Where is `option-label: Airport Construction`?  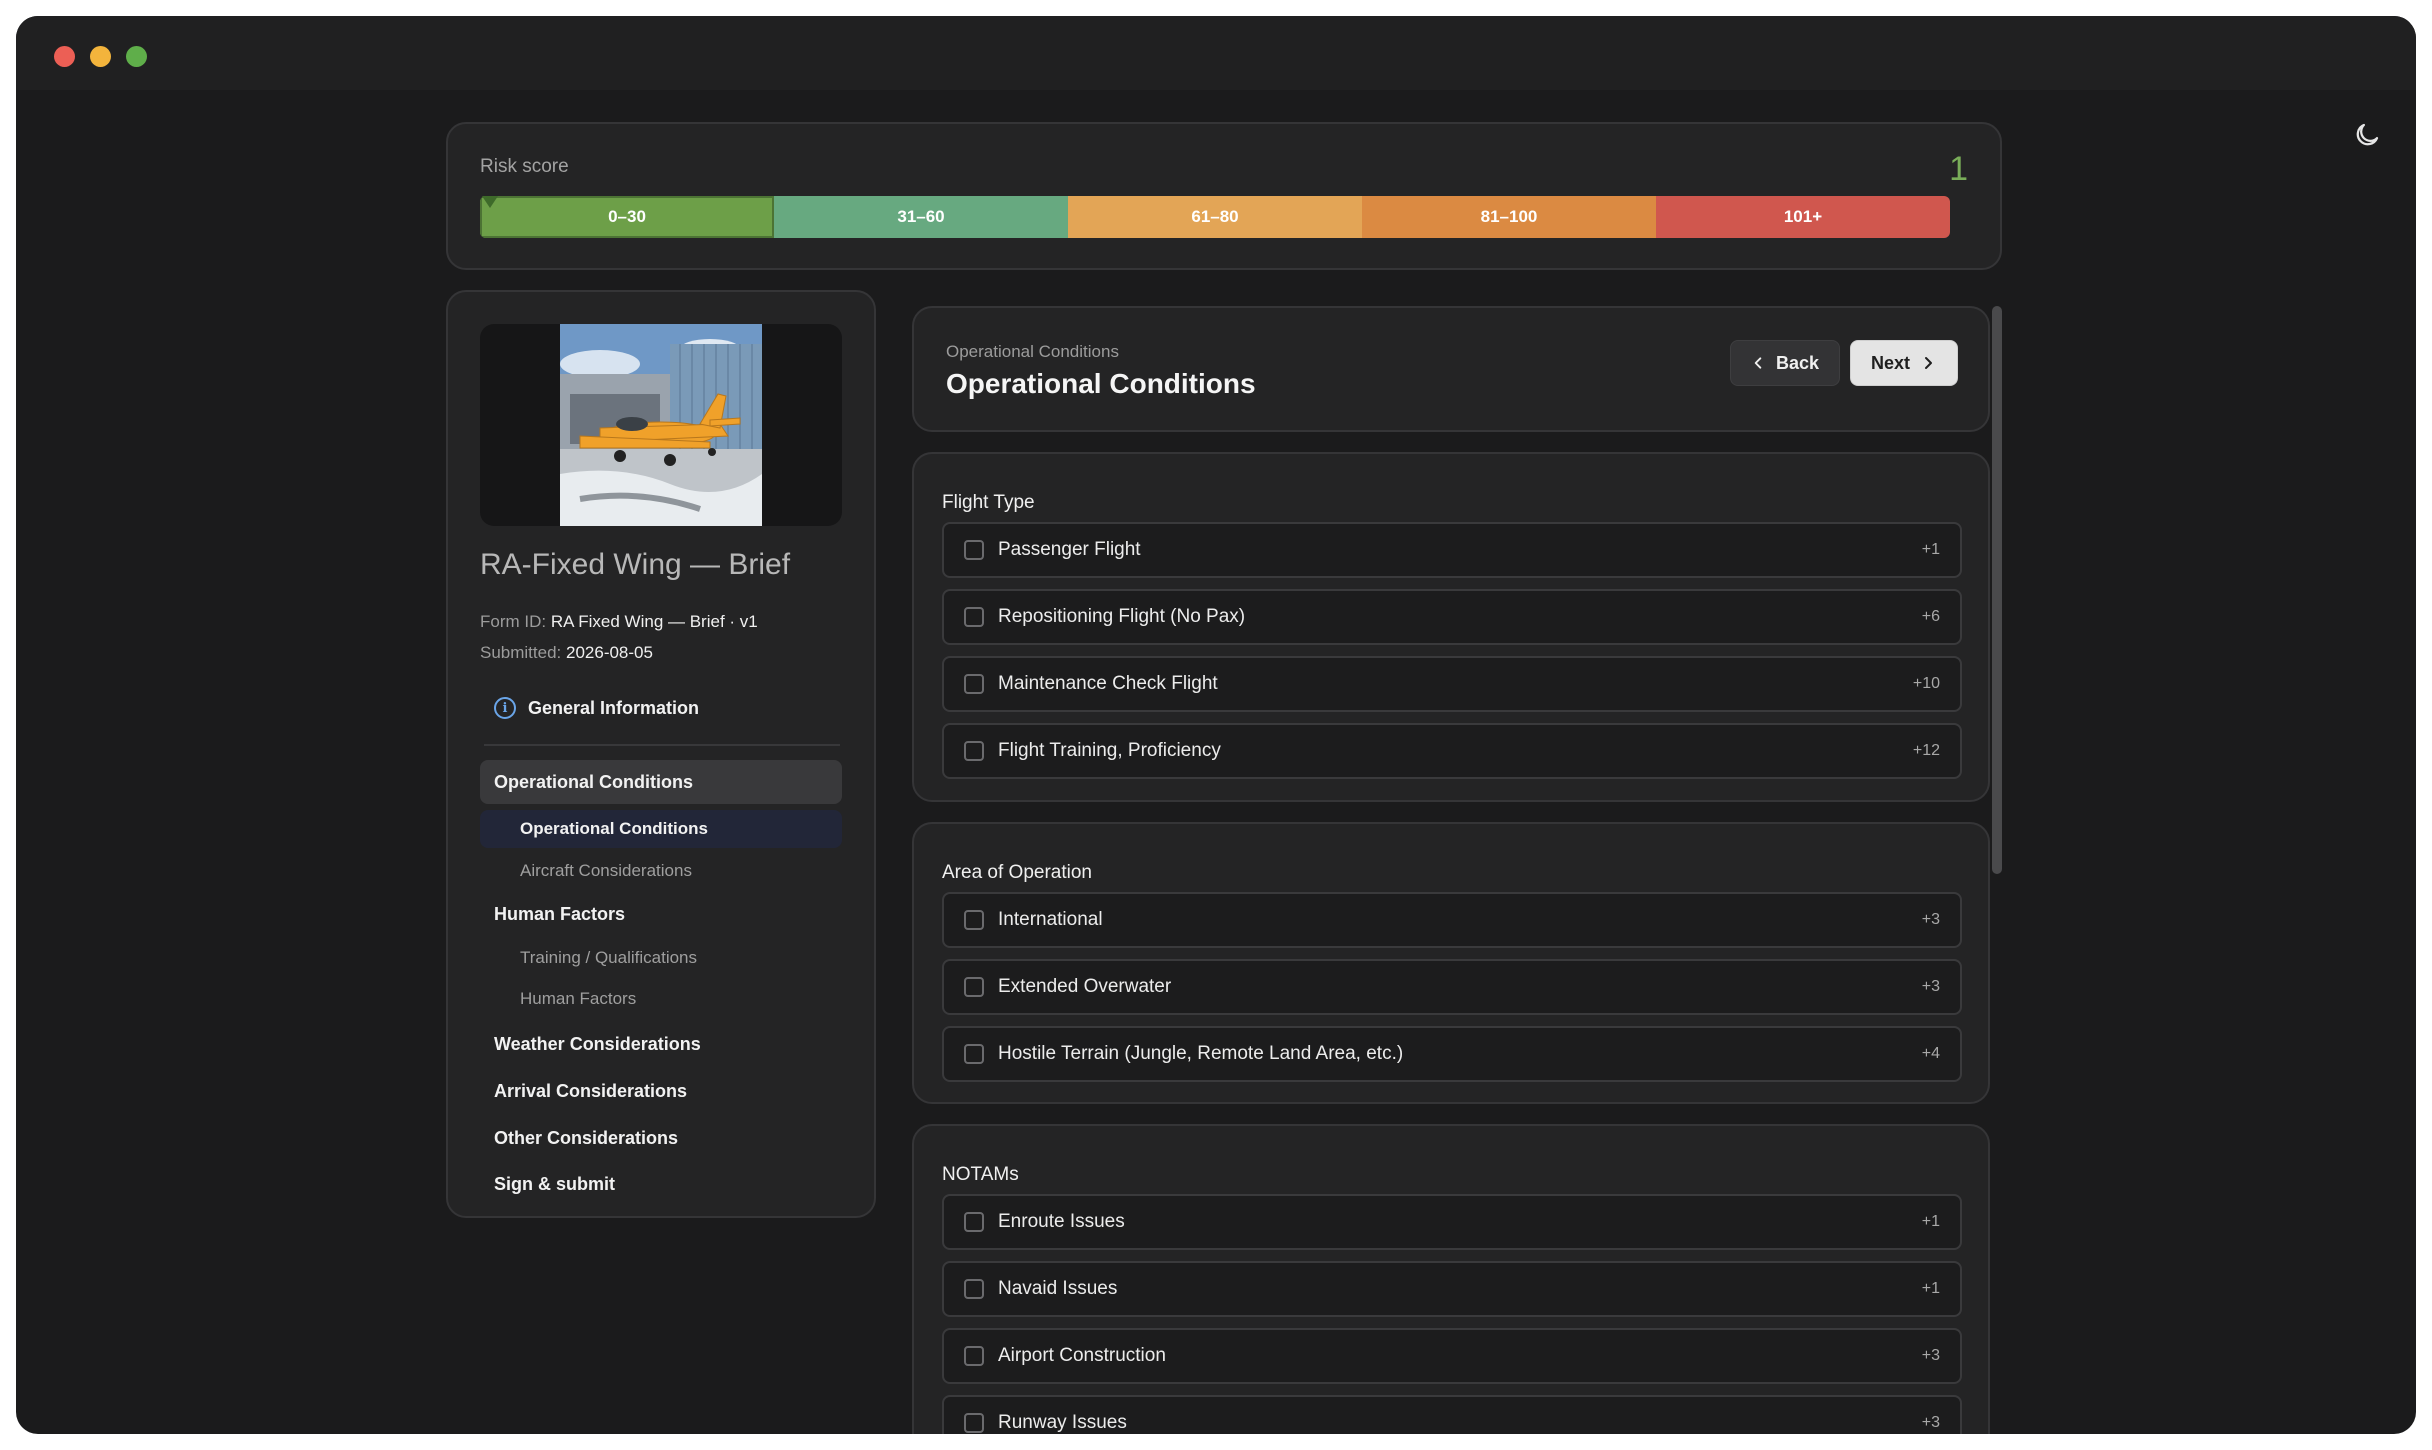 option-label: Airport Construction is located at coordinates (1082, 1355).